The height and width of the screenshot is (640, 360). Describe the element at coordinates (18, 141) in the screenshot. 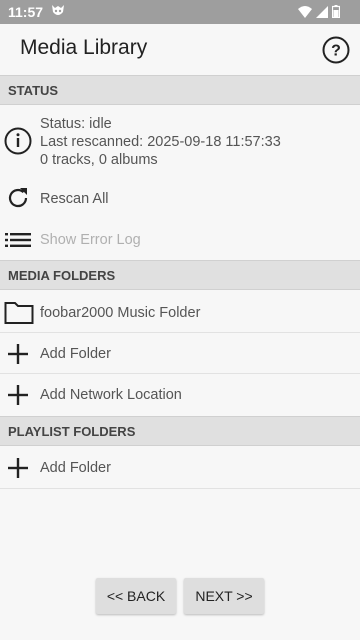

I see `info-icon` at that location.